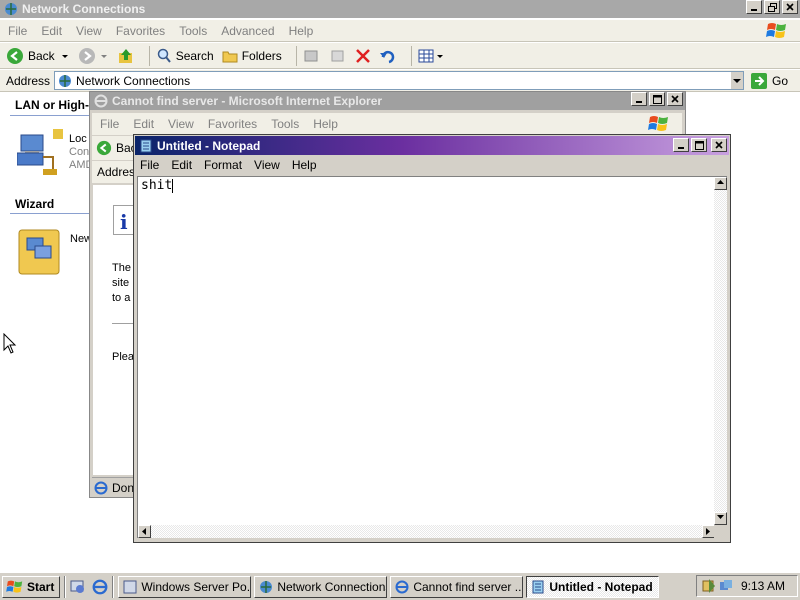 The image size is (800, 600). I want to click on nc-restore-button, so click(772, 7).